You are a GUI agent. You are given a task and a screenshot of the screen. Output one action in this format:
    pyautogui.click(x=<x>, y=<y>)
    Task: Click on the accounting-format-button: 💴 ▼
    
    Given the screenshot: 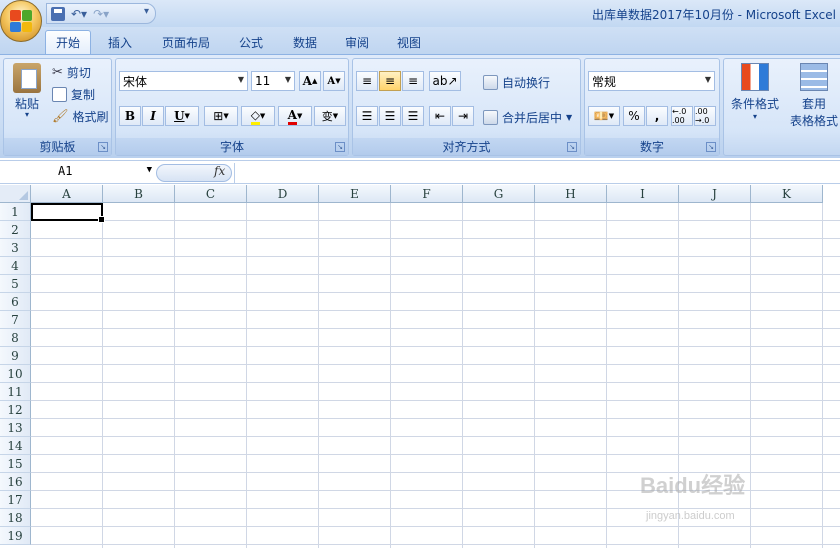 What is the action you would take?
    pyautogui.click(x=604, y=116)
    